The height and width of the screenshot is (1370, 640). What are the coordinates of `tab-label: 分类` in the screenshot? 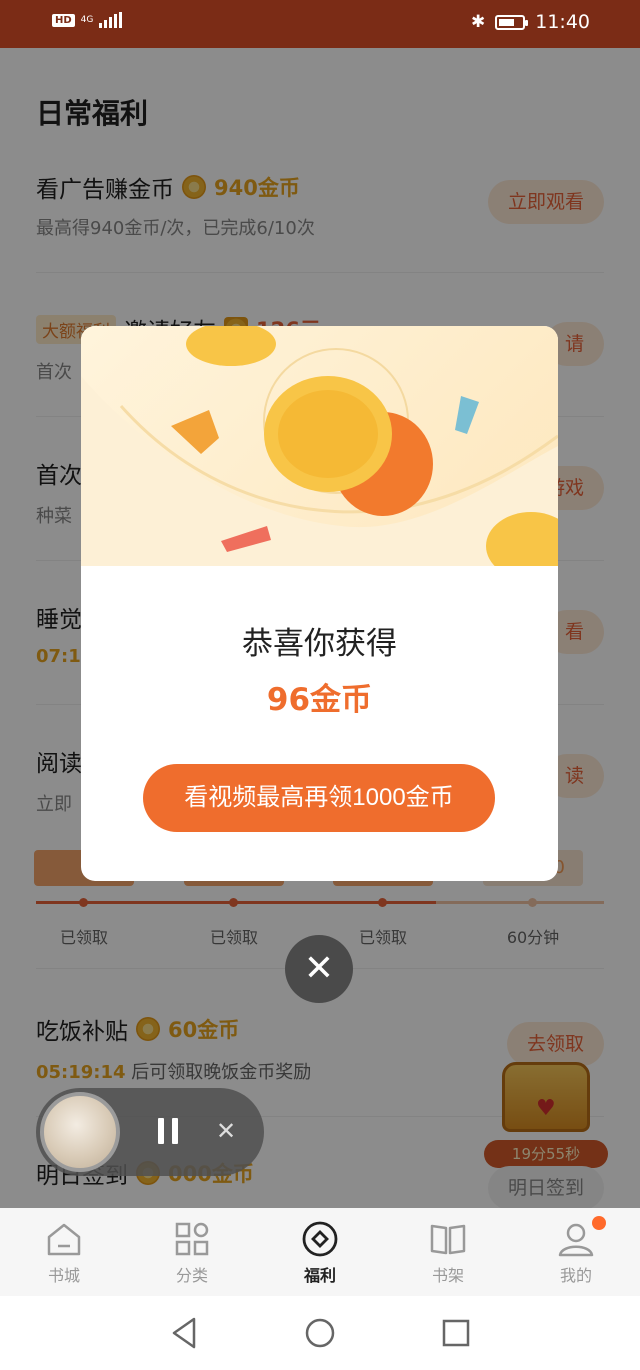 It's located at (191, 1275).